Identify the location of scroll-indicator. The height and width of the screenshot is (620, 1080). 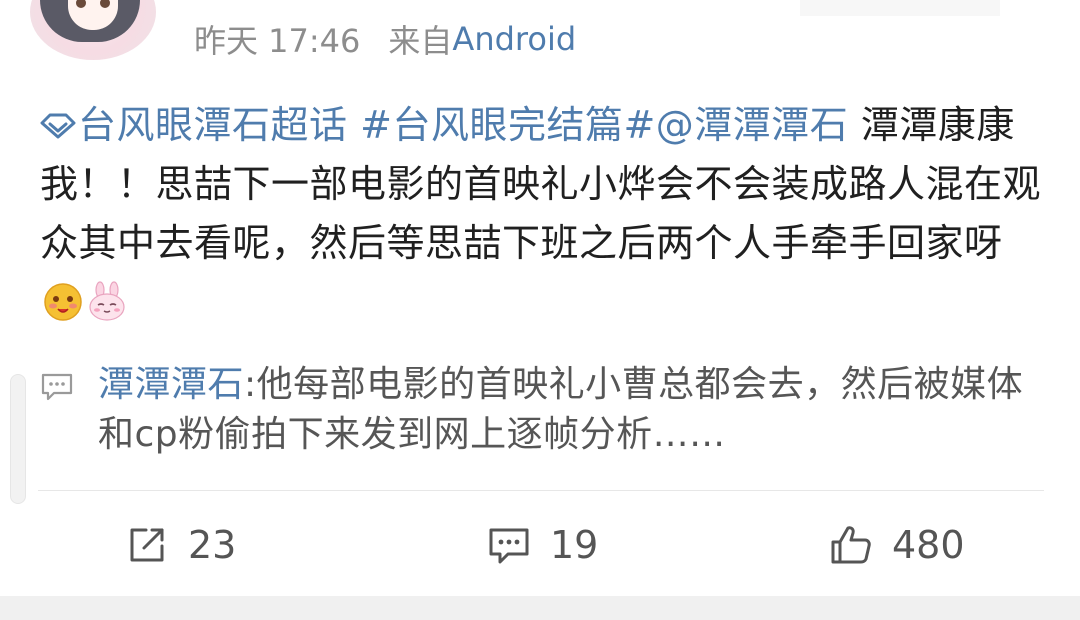
(18, 439).